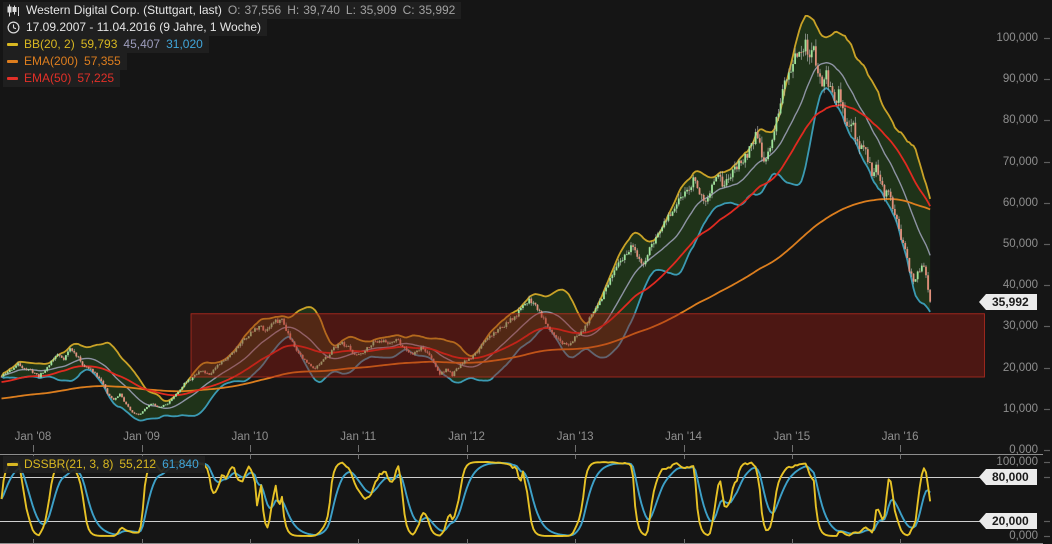 The width and height of the screenshot is (1052, 544). I want to click on oscillator-lower-threshold-tag: 20,000, so click(1008, 521).